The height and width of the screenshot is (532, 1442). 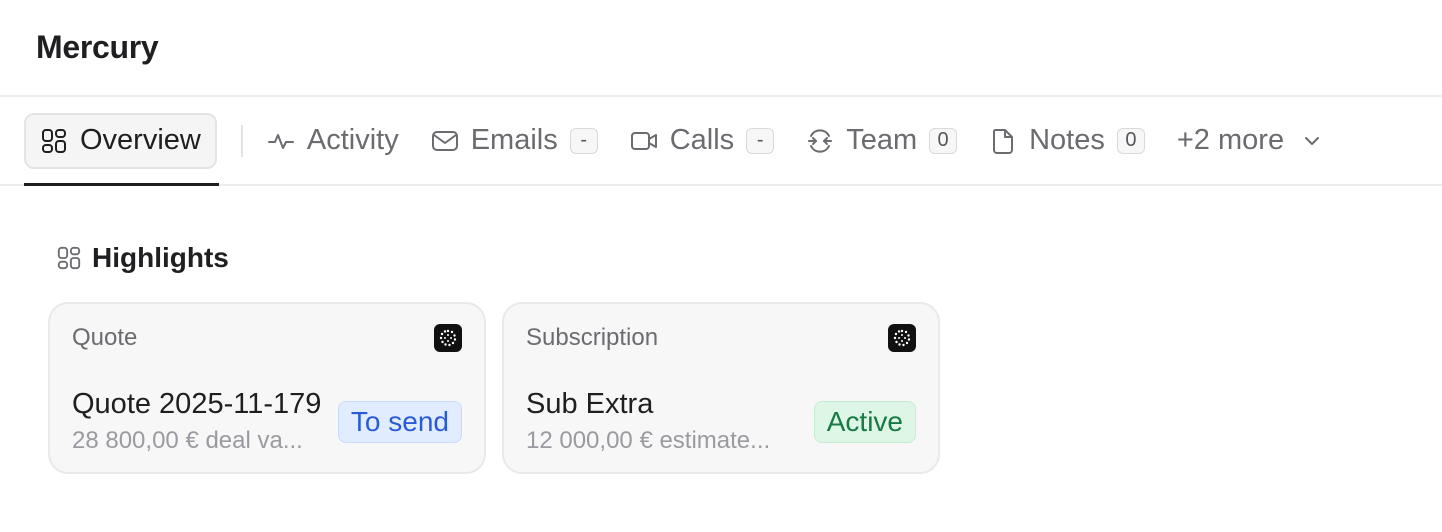 I want to click on card-title: Sub Extra, so click(x=590, y=404).